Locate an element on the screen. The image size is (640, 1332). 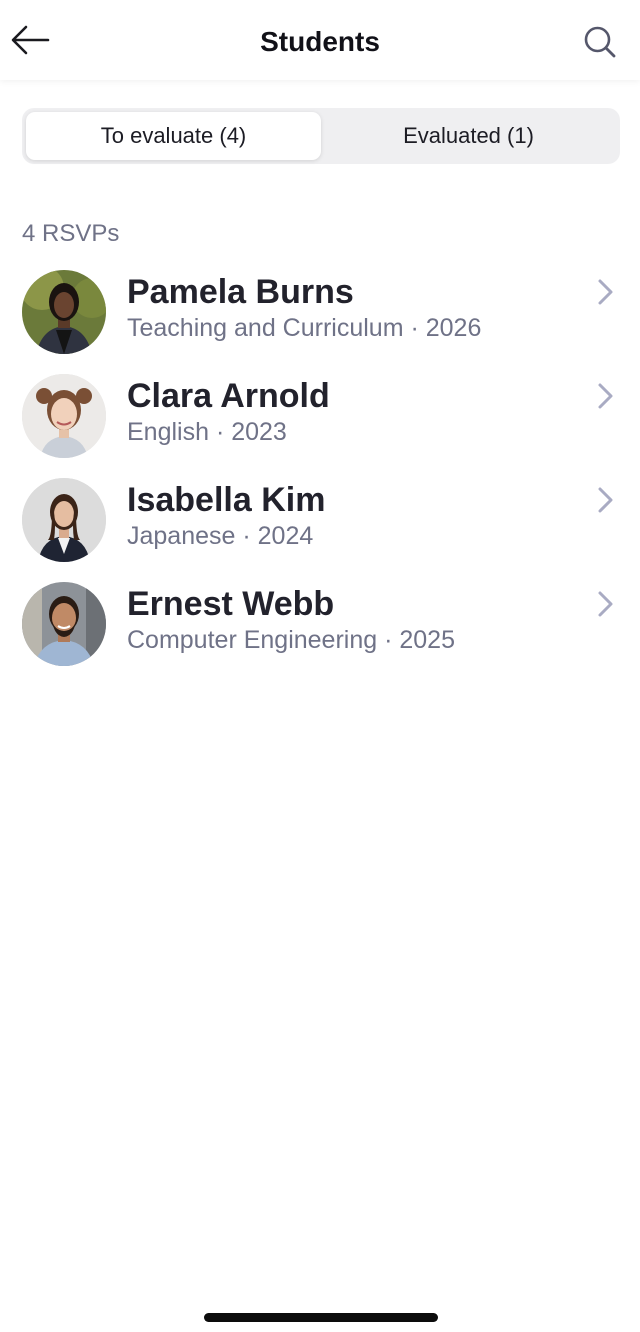
evaluation-tabs: To evaluate (4) Evaluated (1) is located at coordinates (321, 136).